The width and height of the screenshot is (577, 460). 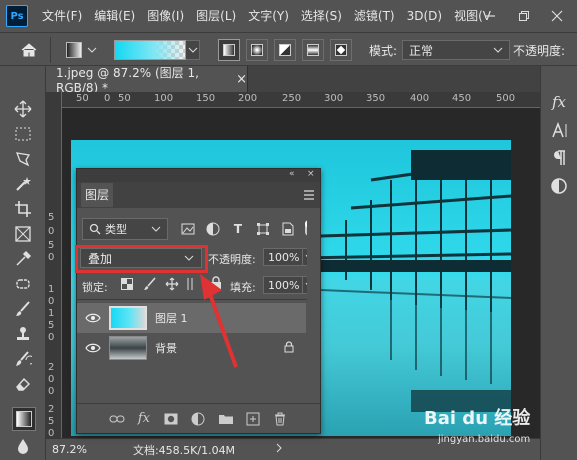 I want to click on close-tab-icon: ×, so click(x=241, y=79).